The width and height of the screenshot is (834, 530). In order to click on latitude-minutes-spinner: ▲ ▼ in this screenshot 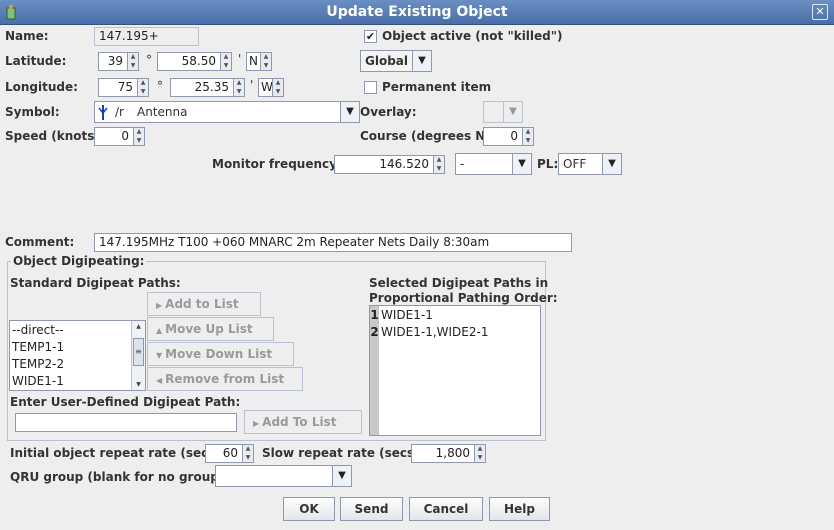, I will do `click(226, 61)`.